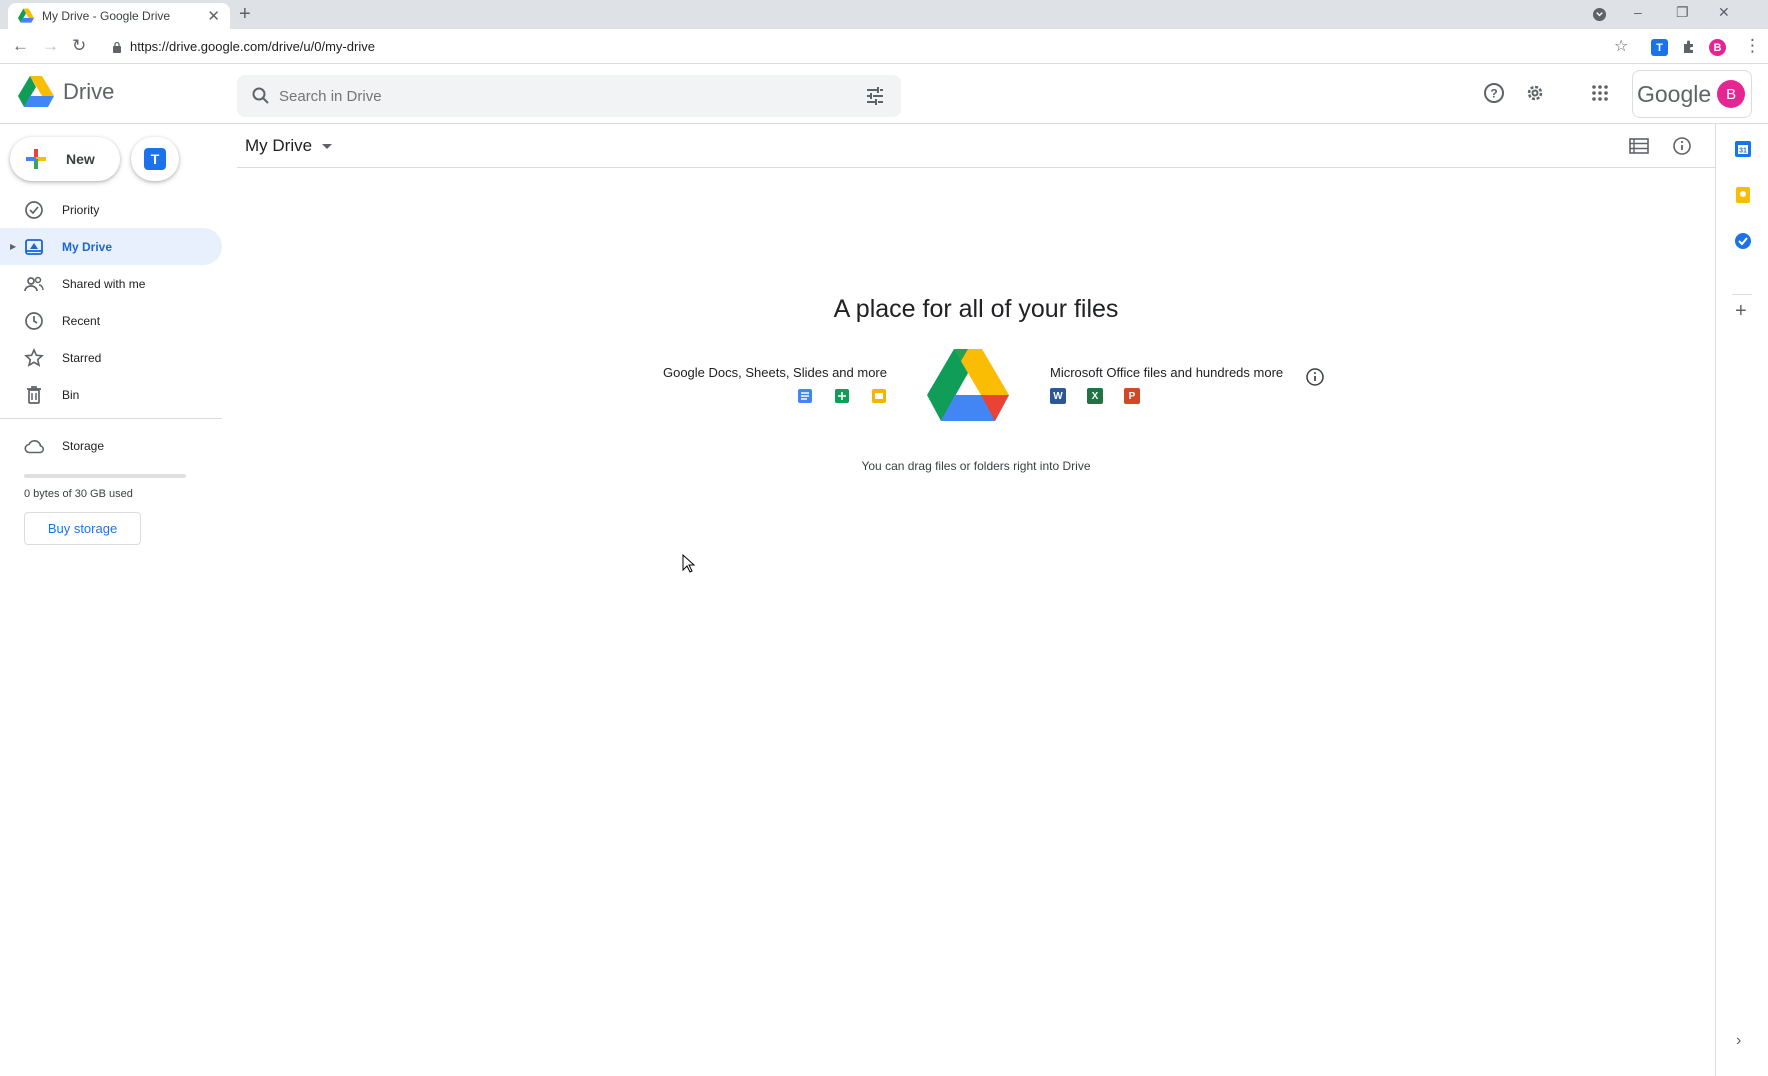 Image resolution: width=1768 pixels, height=1076 pixels. I want to click on sidebar-item-bin: Bin, so click(111, 394).